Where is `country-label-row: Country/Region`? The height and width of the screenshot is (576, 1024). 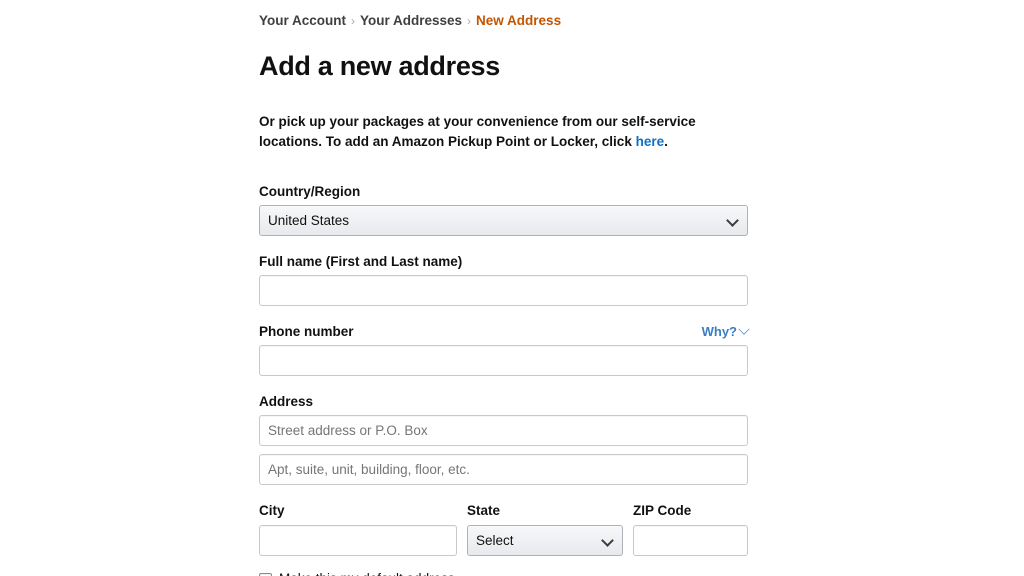
country-label-row: Country/Region is located at coordinates (503, 194).